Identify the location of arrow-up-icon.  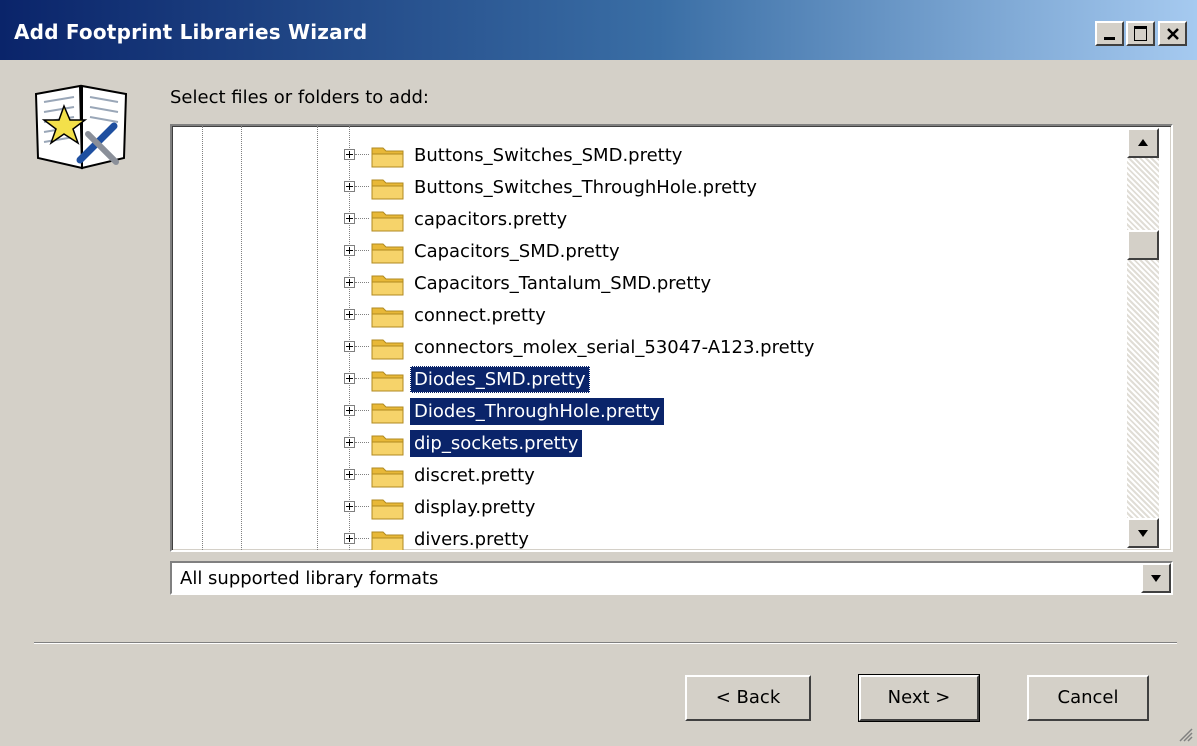
(1143, 142).